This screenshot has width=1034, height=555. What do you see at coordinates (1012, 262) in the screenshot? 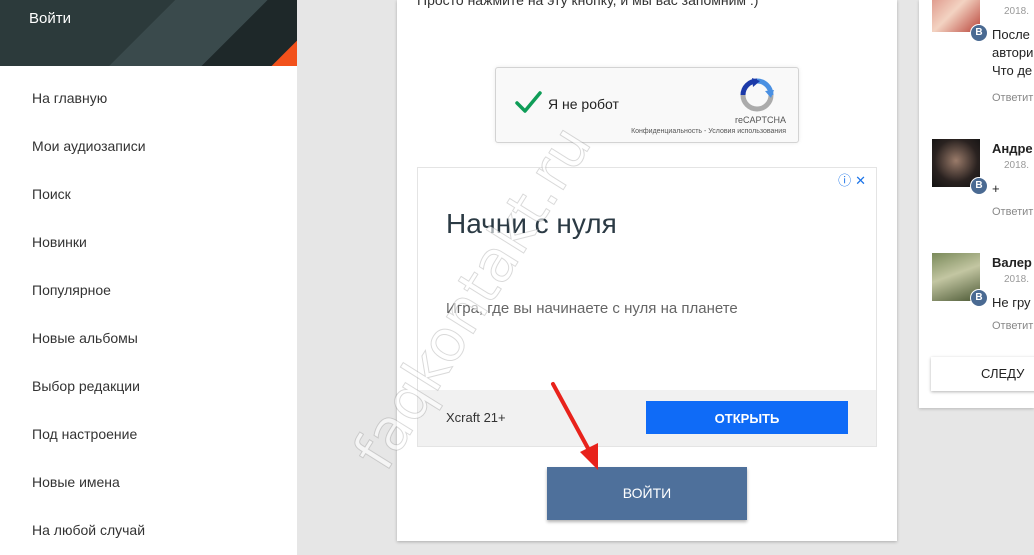
I see `comment-author: Валер` at bounding box center [1012, 262].